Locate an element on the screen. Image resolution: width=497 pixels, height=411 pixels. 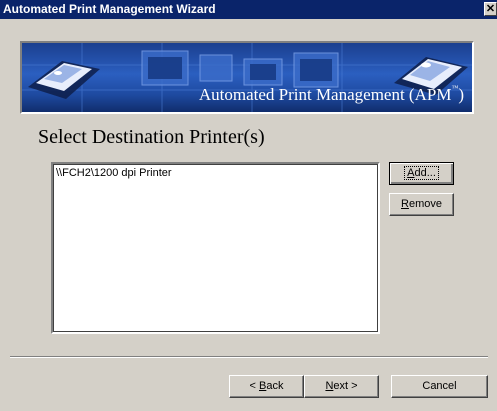
cancel-button-label: Cancel is located at coordinates (439, 386).